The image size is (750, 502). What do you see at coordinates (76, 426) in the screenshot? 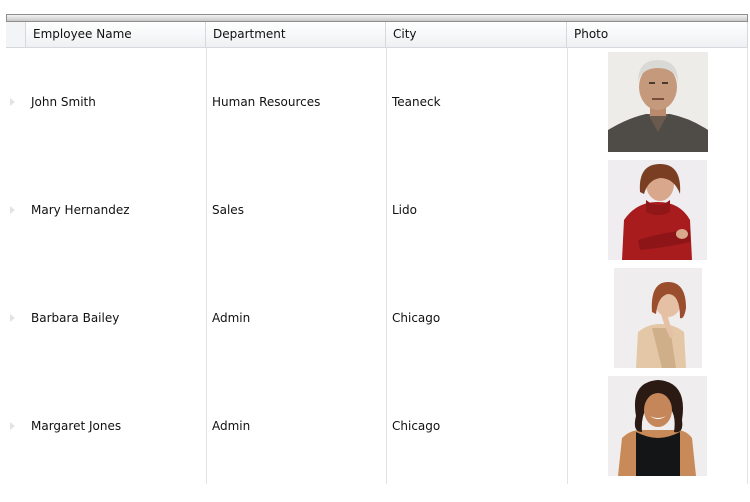
I see `employee-name-cell: Margaret Jones` at bounding box center [76, 426].